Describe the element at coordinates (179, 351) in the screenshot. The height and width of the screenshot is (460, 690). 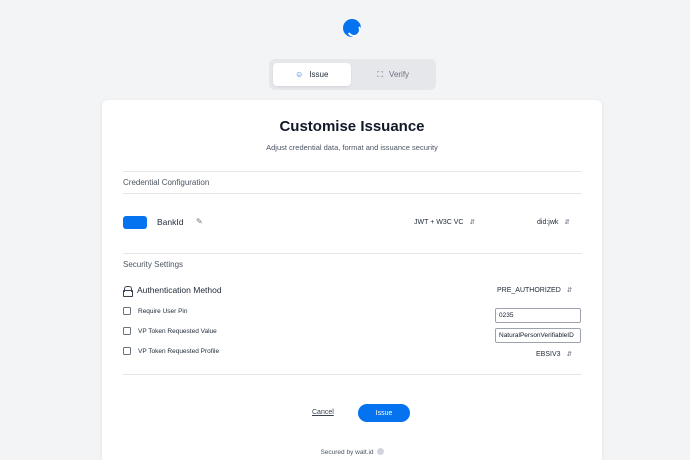
I see `vp-profile-label: VP Token Requested Profile` at that location.